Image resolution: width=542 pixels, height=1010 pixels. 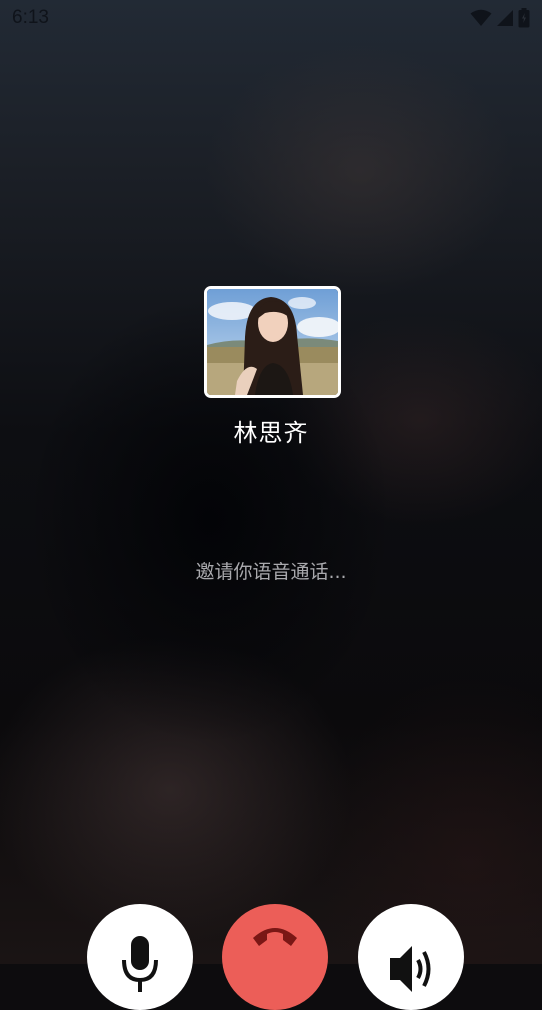 I want to click on status-bar: 6:13, so click(x=271, y=18).